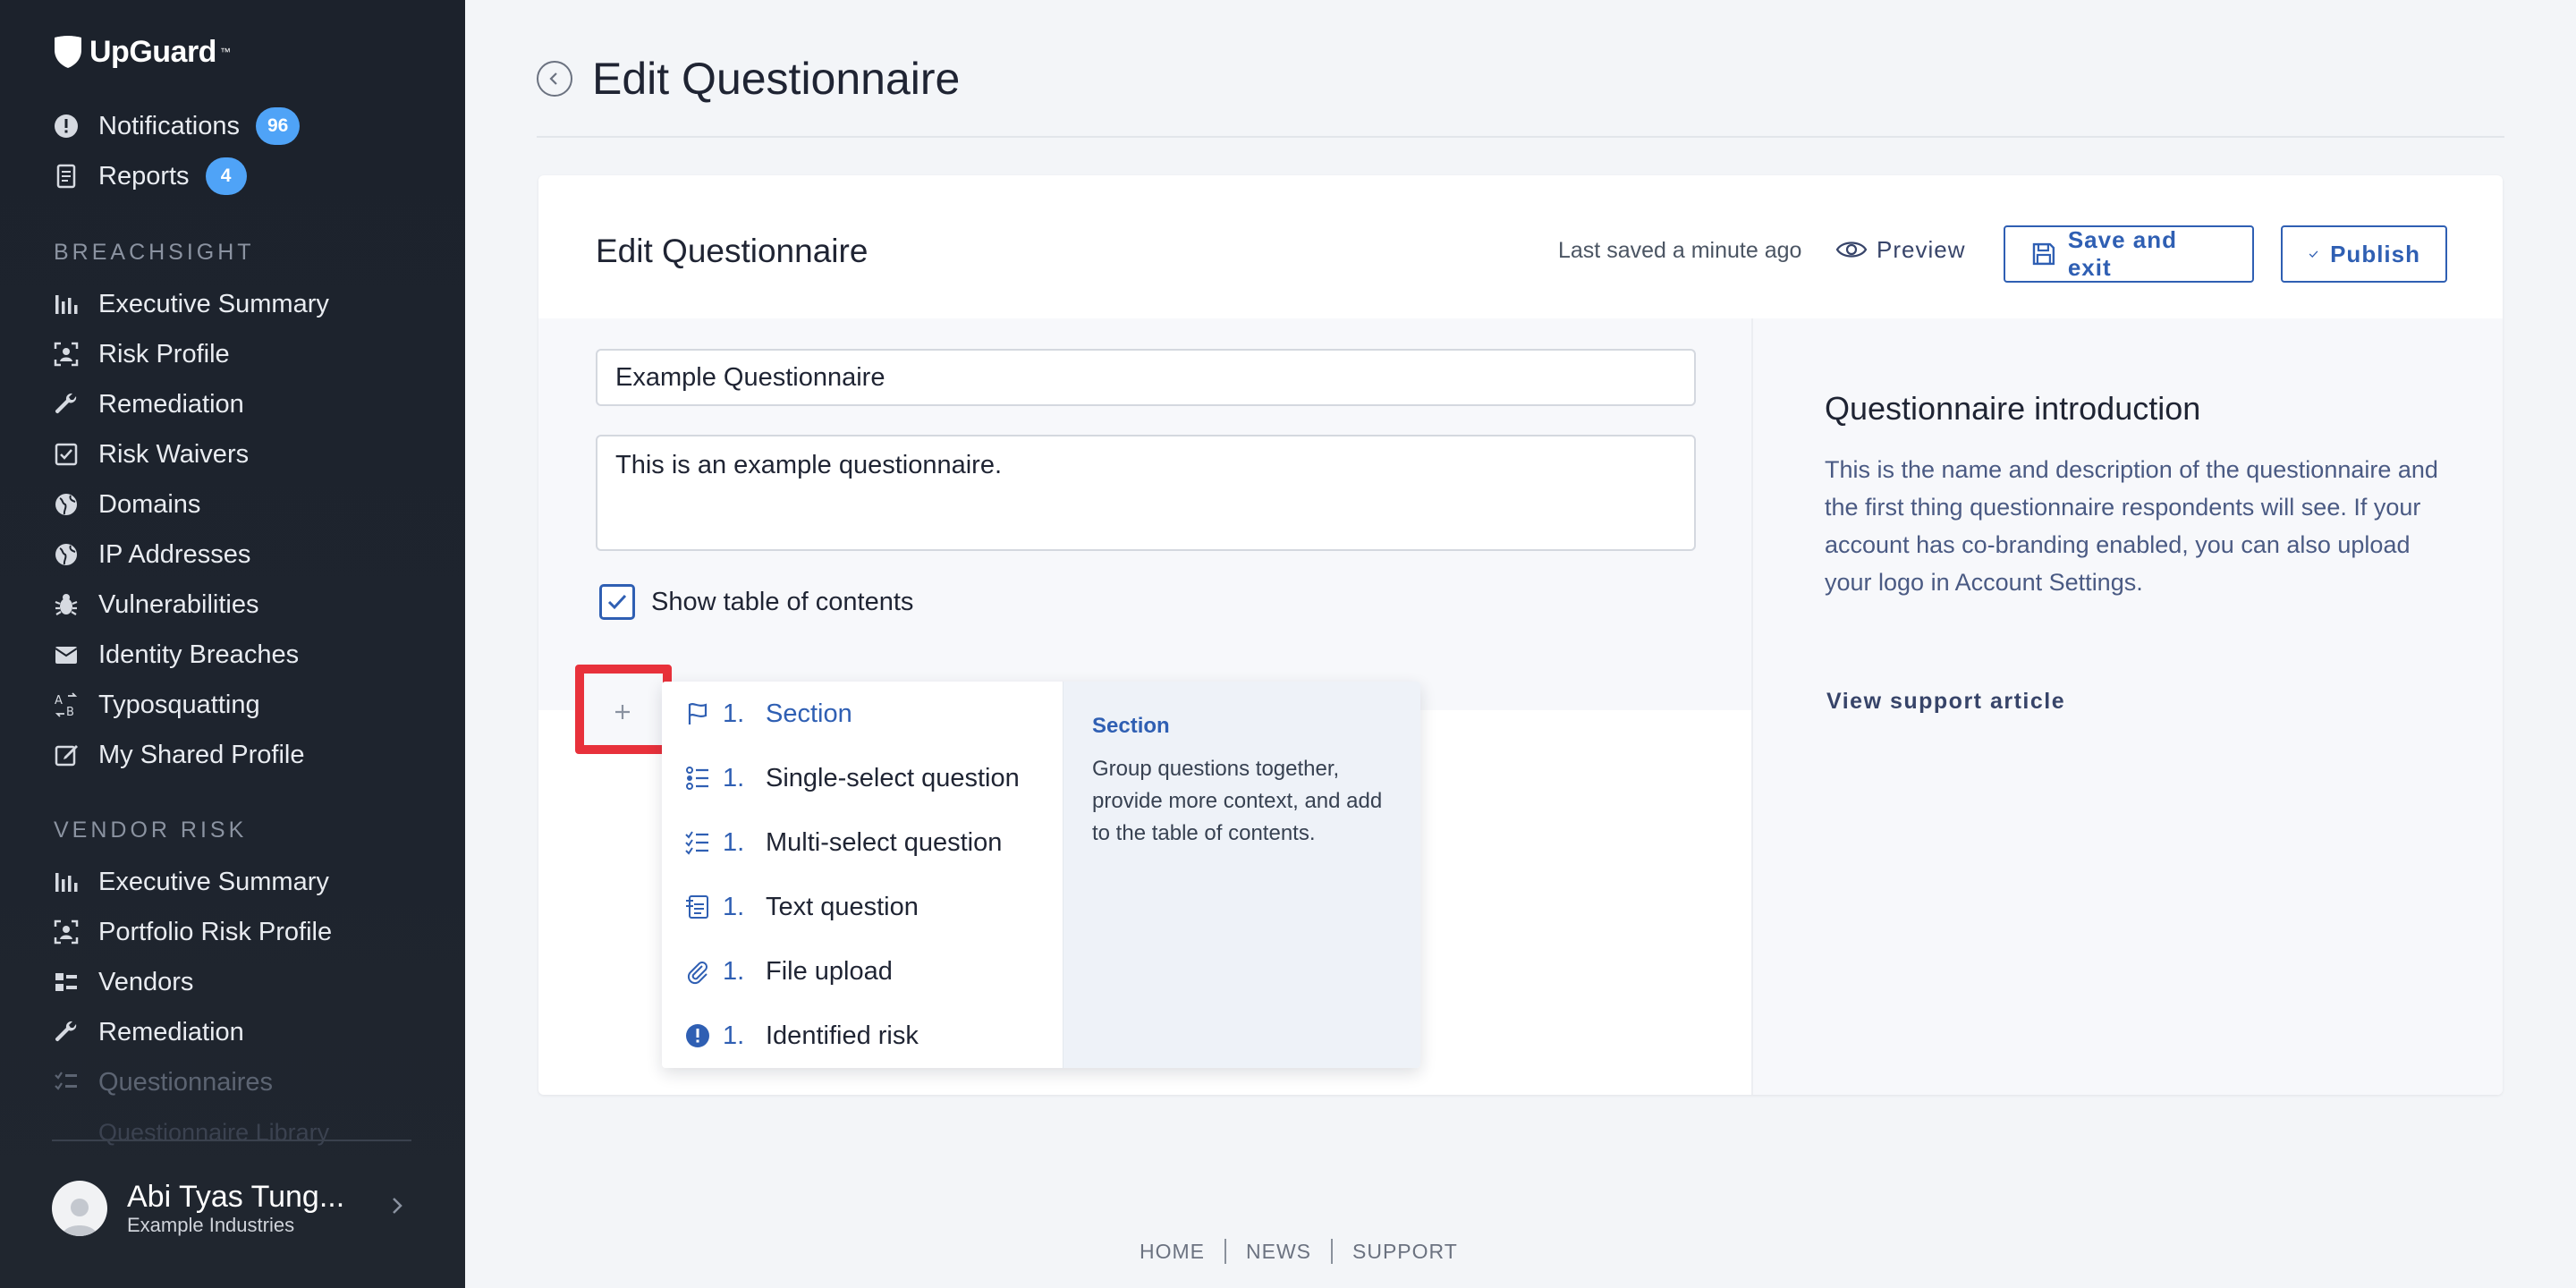 The height and width of the screenshot is (1288, 2576). Describe the element at coordinates (862, 971) in the screenshot. I see `menu-item-file-upload: 1. File upload` at that location.